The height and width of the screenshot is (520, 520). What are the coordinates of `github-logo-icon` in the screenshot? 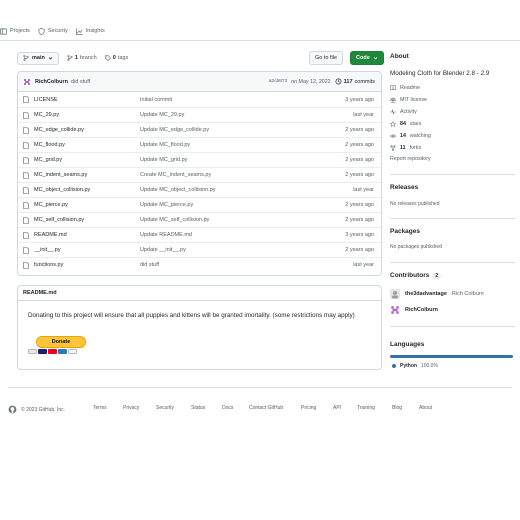 It's located at (12, 409).